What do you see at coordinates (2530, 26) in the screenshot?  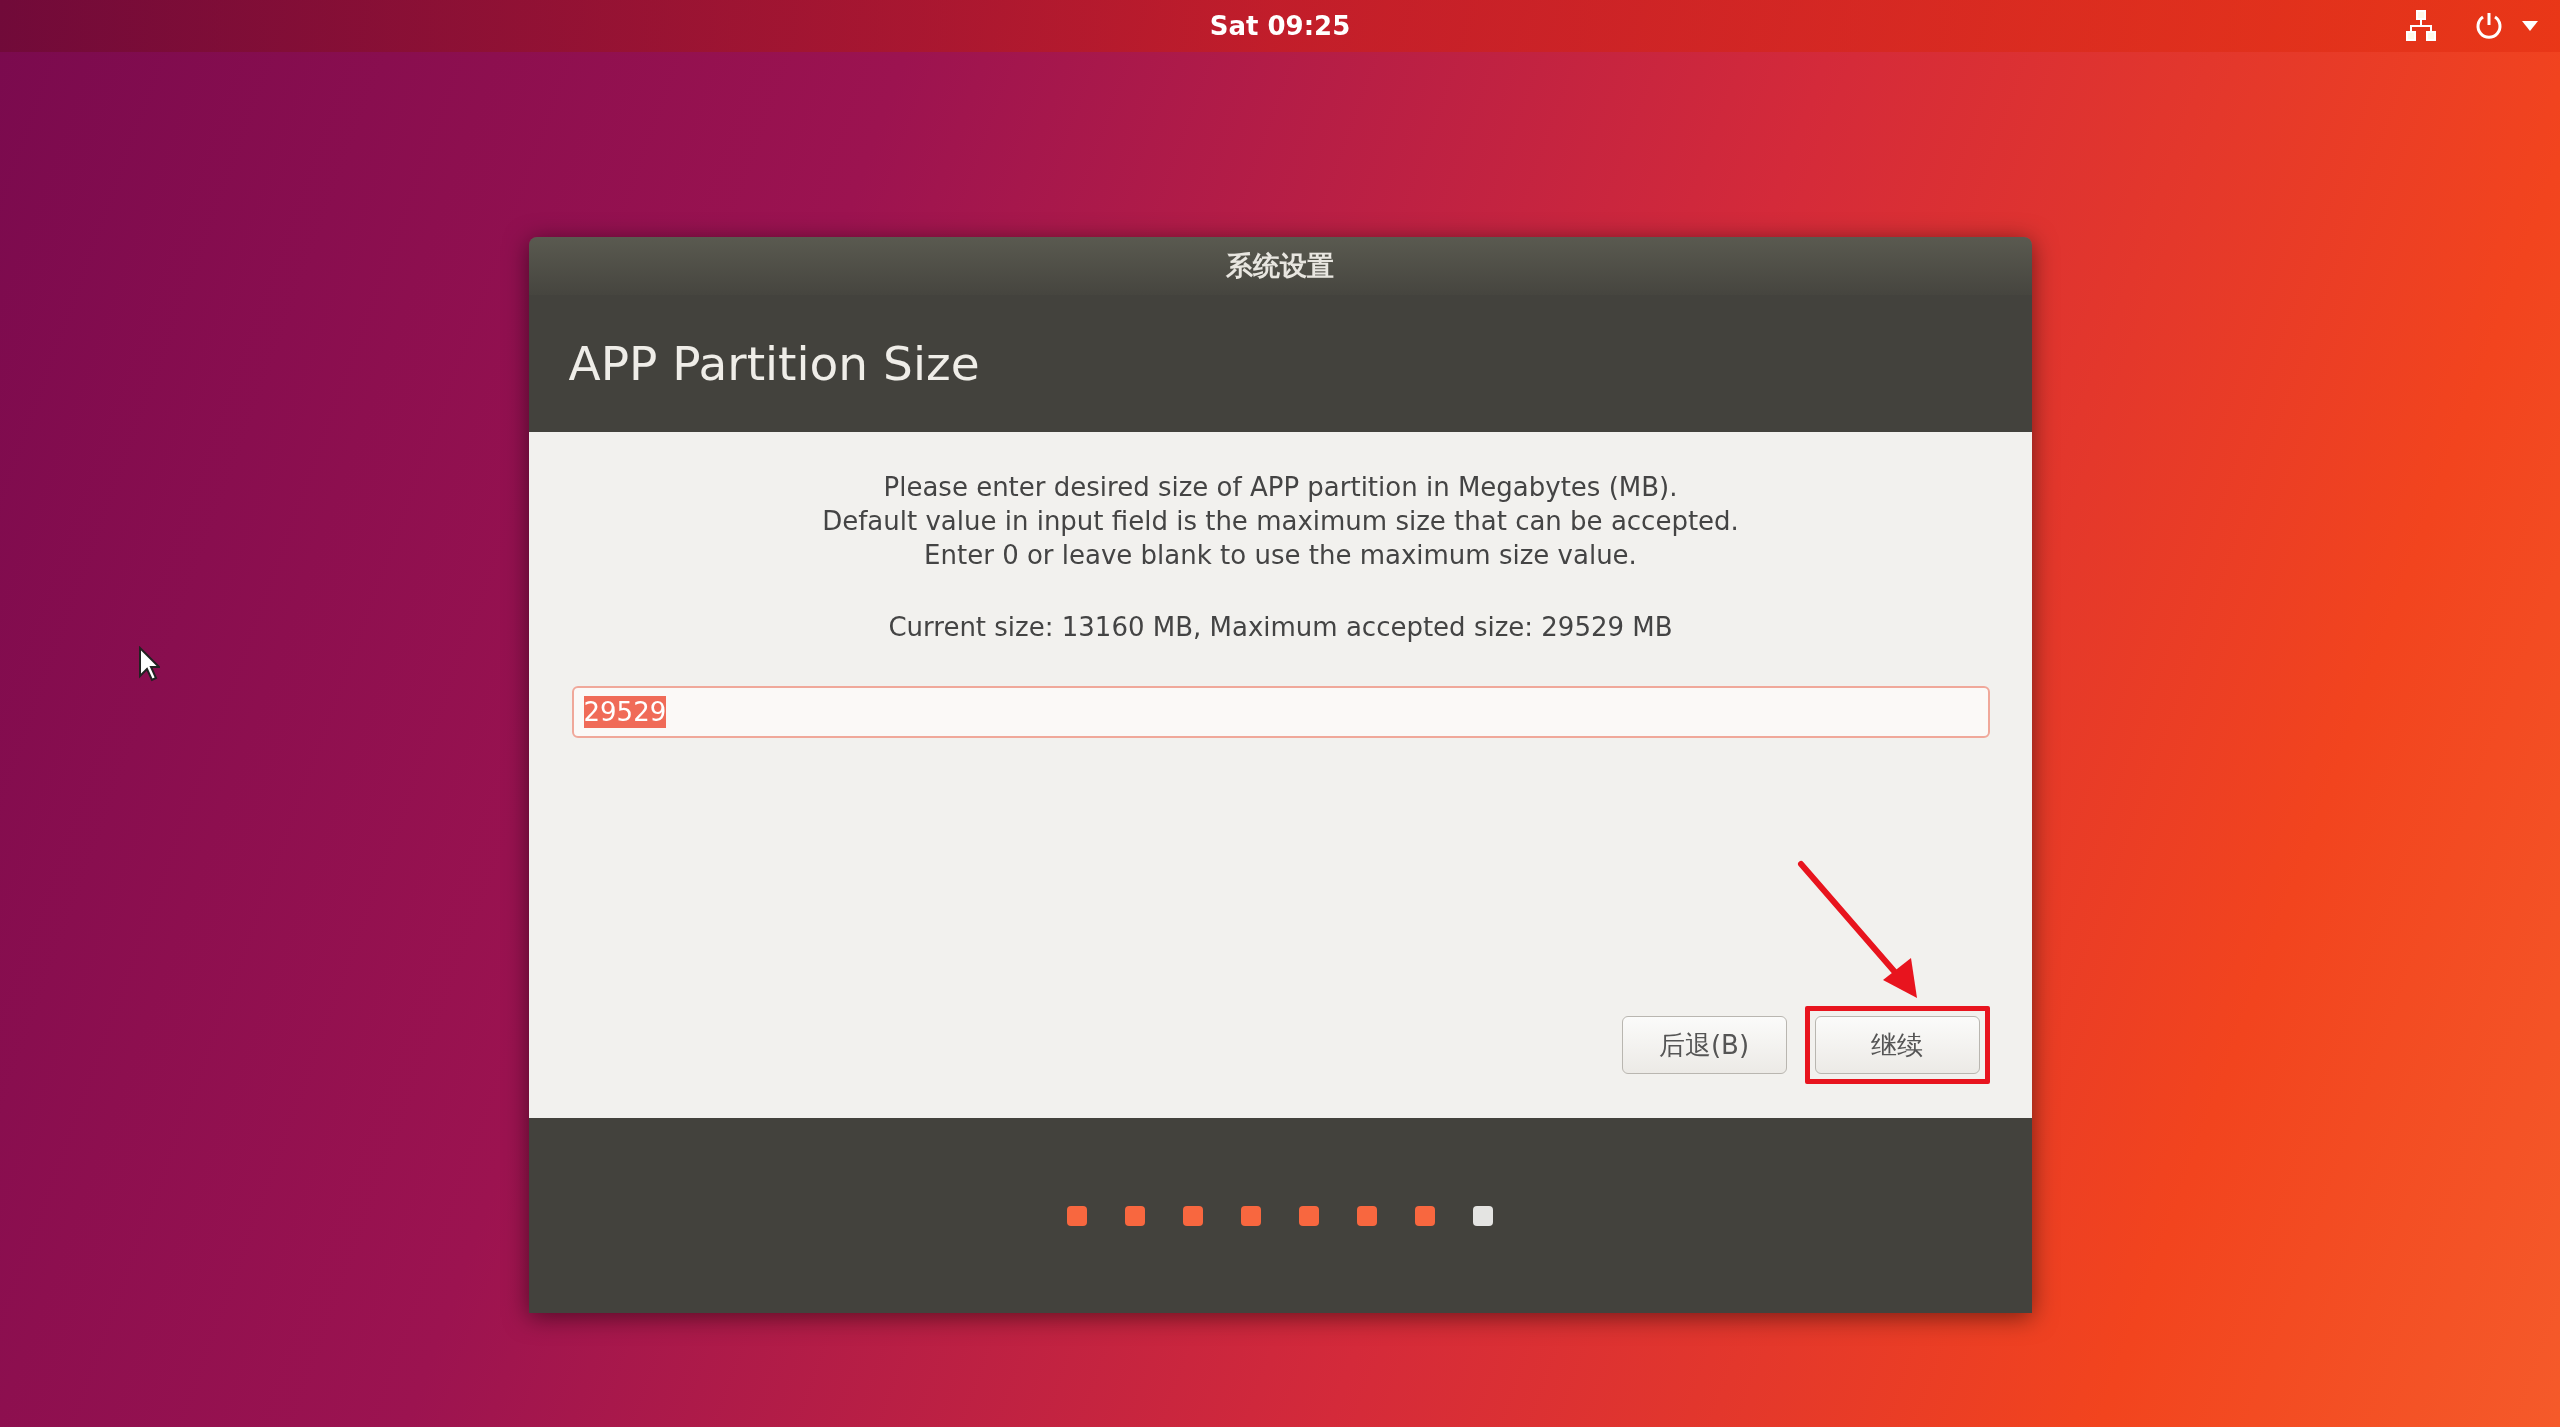 I see `dropdown-caret-icon` at bounding box center [2530, 26].